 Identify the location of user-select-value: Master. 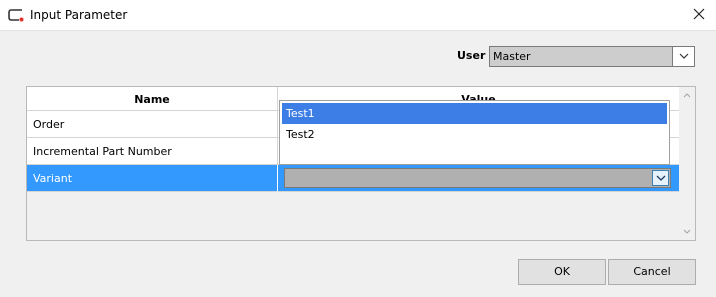
(512, 56).